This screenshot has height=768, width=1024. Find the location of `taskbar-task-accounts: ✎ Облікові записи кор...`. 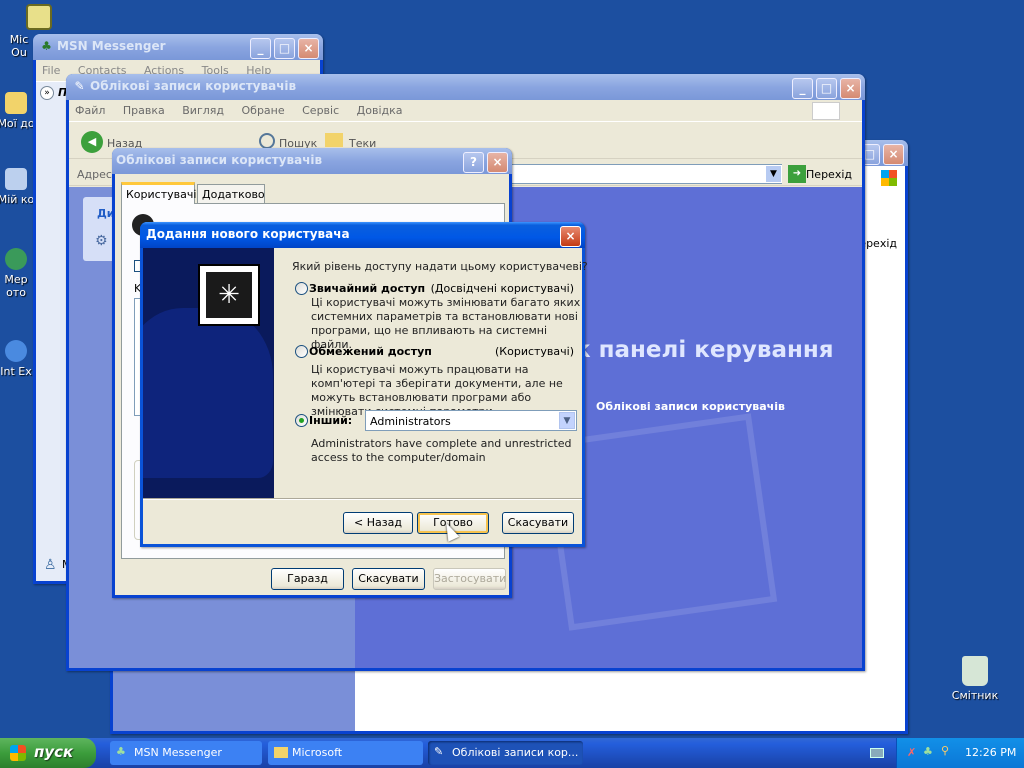

taskbar-task-accounts: ✎ Облікові записи кор... is located at coordinates (505, 753).